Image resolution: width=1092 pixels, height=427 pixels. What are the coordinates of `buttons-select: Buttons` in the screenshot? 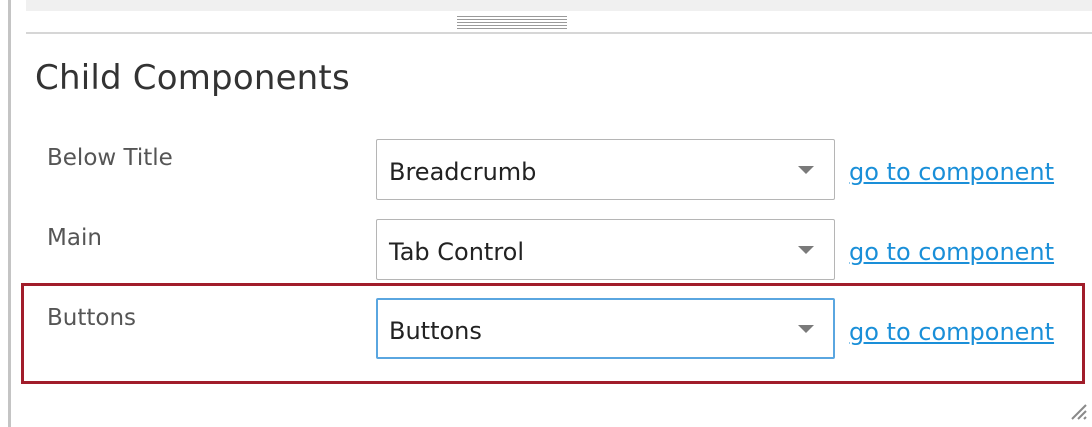 It's located at (605, 328).